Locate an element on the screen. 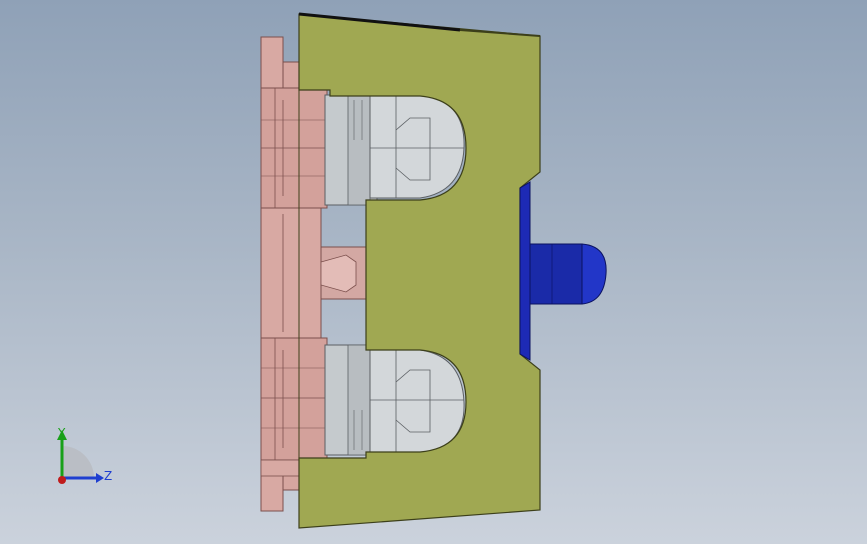  shaft-tip is located at coordinates (338, 273).